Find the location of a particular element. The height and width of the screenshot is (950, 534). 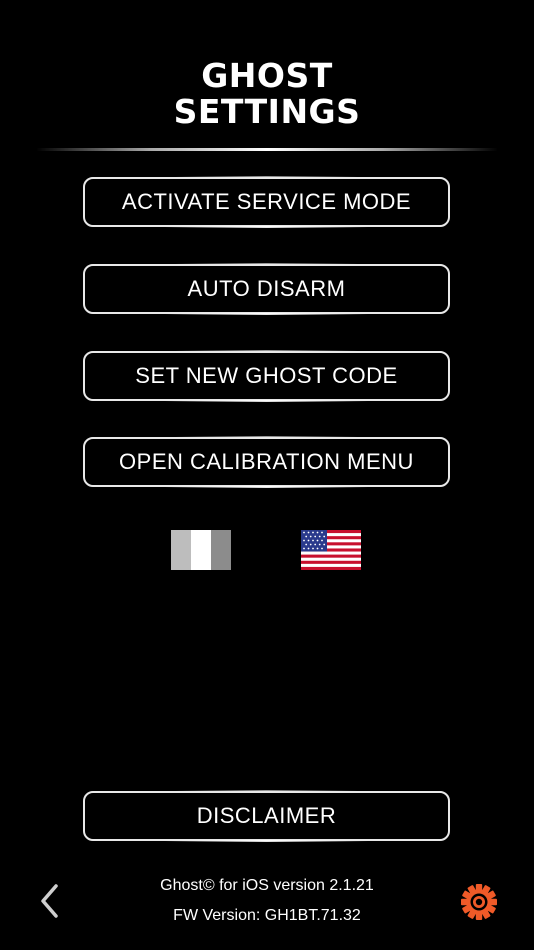

set-new-ghost-code-button: SET NEW GHOST CODE is located at coordinates (266, 376).